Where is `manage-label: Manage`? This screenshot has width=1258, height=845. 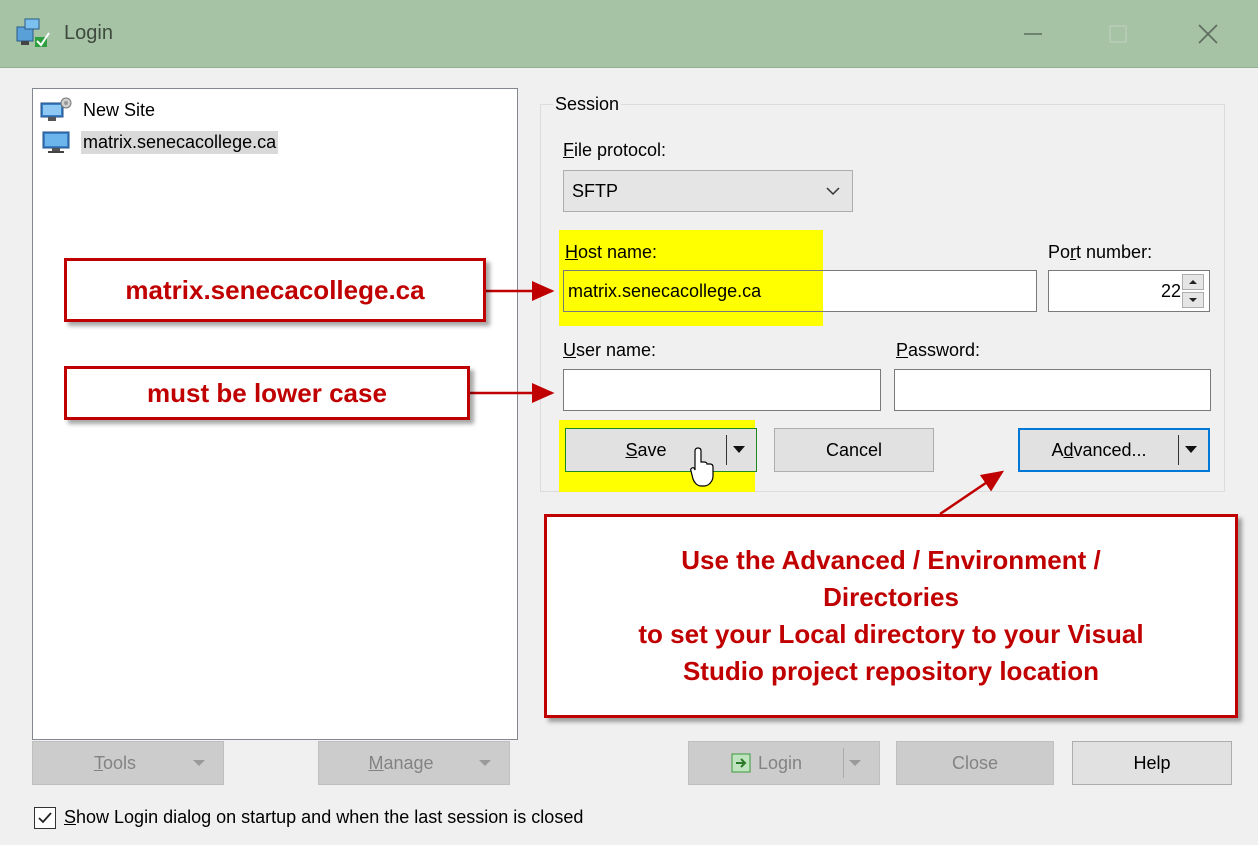
manage-label: Manage is located at coordinates (401, 762).